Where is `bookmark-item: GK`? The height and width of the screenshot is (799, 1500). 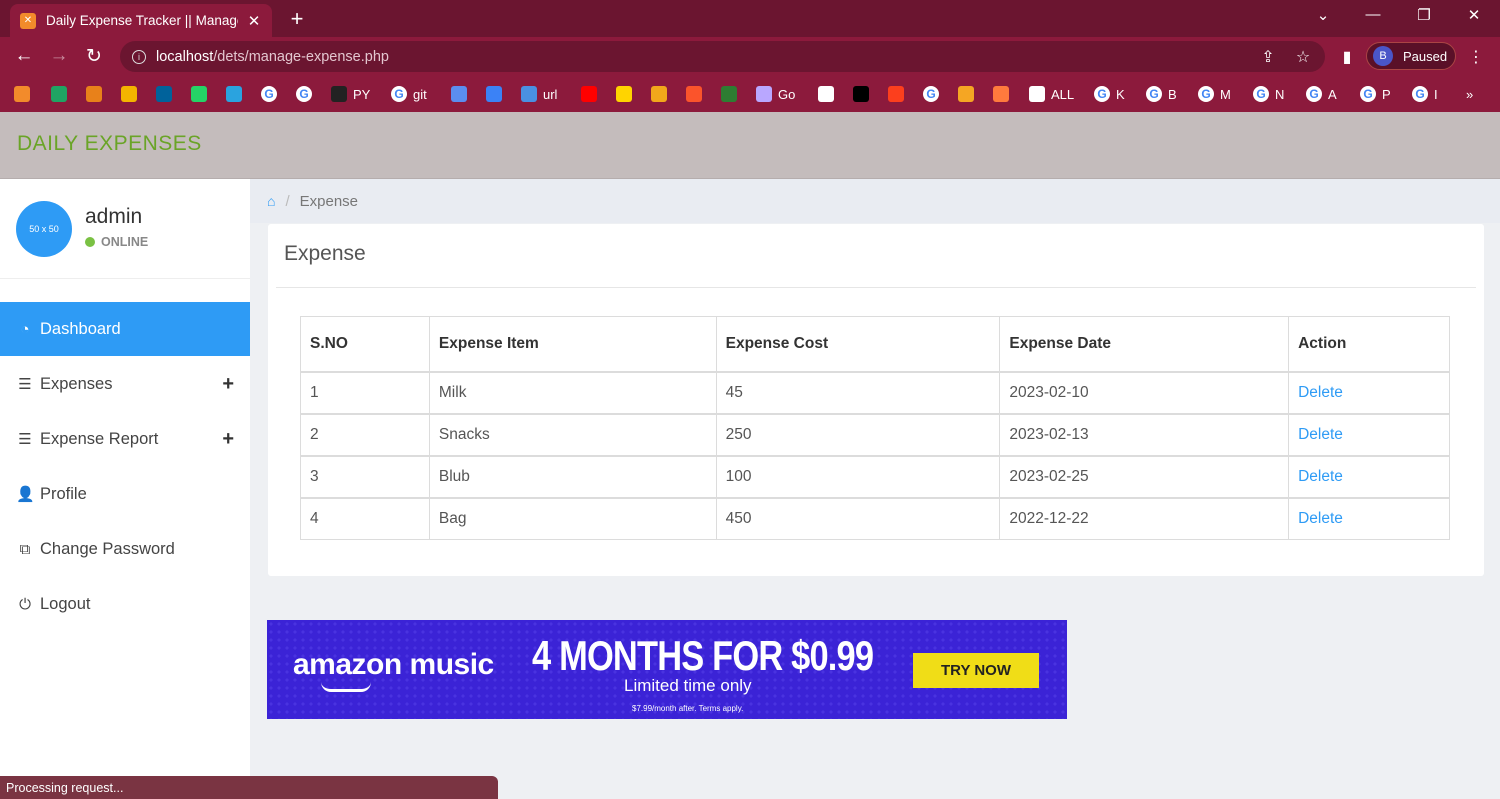 bookmark-item: GK is located at coordinates (1109, 94).